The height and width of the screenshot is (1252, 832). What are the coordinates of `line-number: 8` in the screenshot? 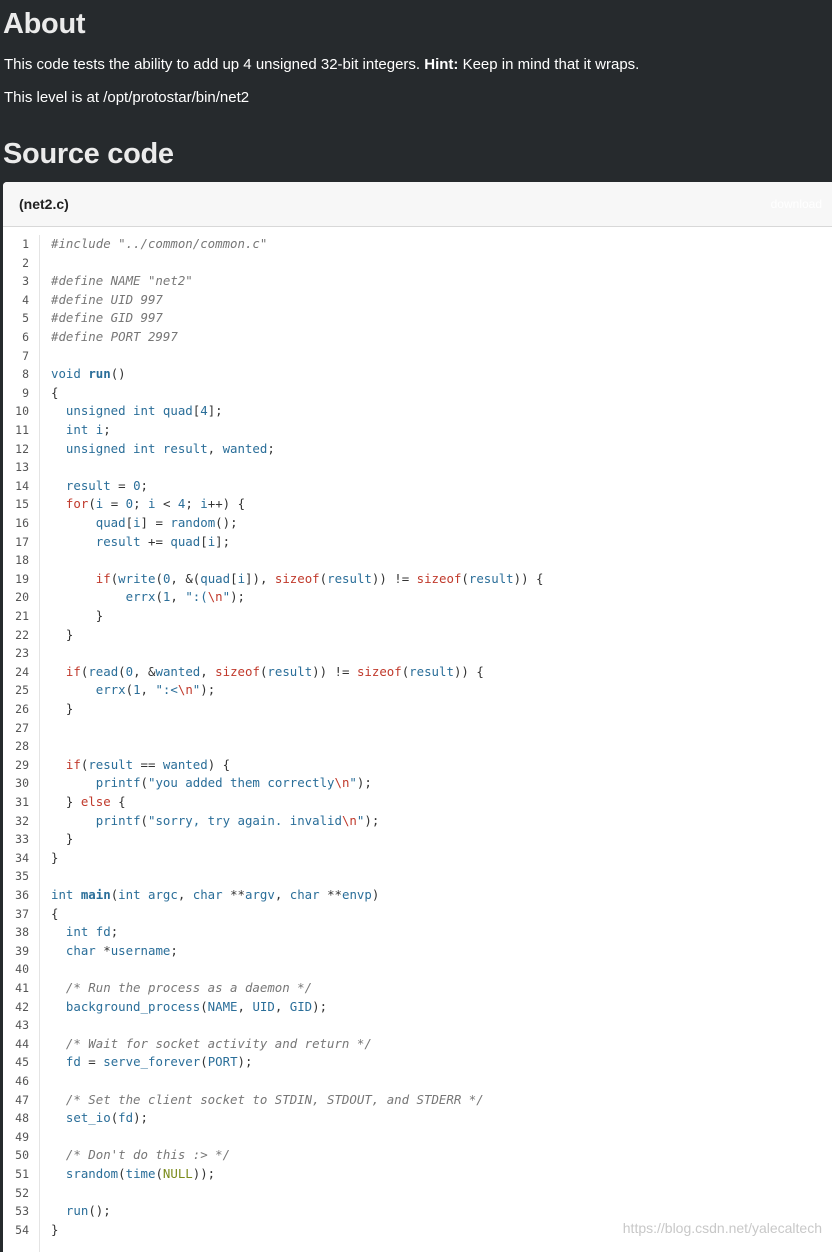 It's located at (25, 374).